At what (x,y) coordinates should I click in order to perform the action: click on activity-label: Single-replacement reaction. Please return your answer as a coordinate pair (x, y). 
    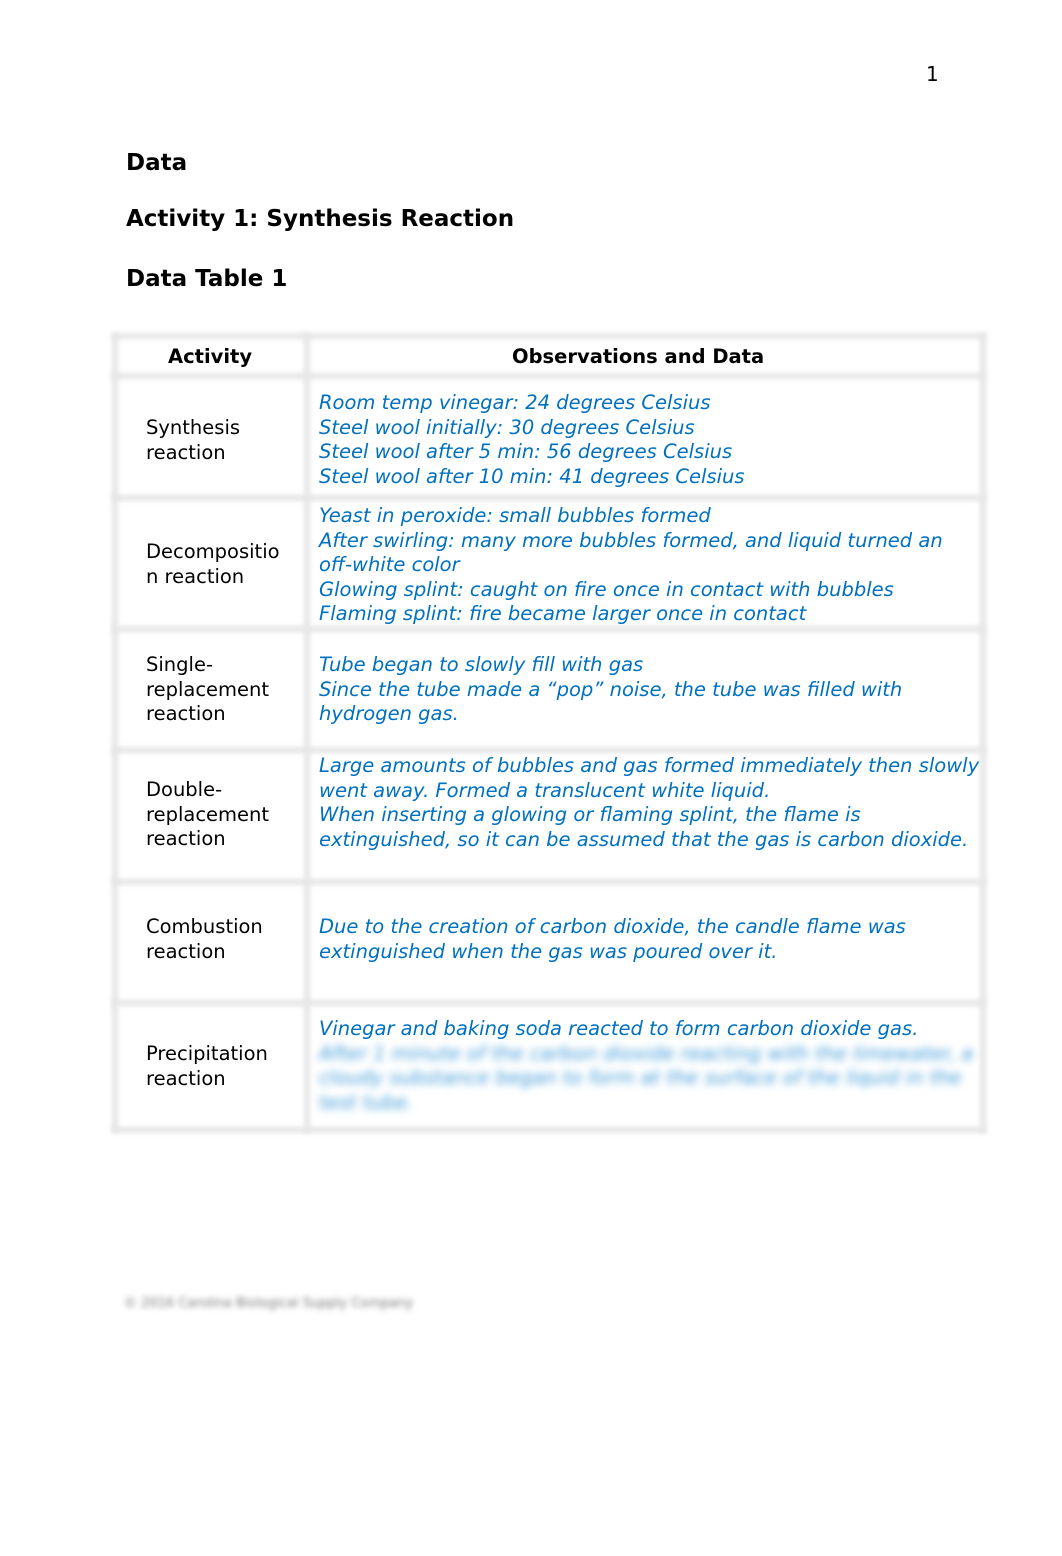
    Looking at the image, I should click on (208, 689).